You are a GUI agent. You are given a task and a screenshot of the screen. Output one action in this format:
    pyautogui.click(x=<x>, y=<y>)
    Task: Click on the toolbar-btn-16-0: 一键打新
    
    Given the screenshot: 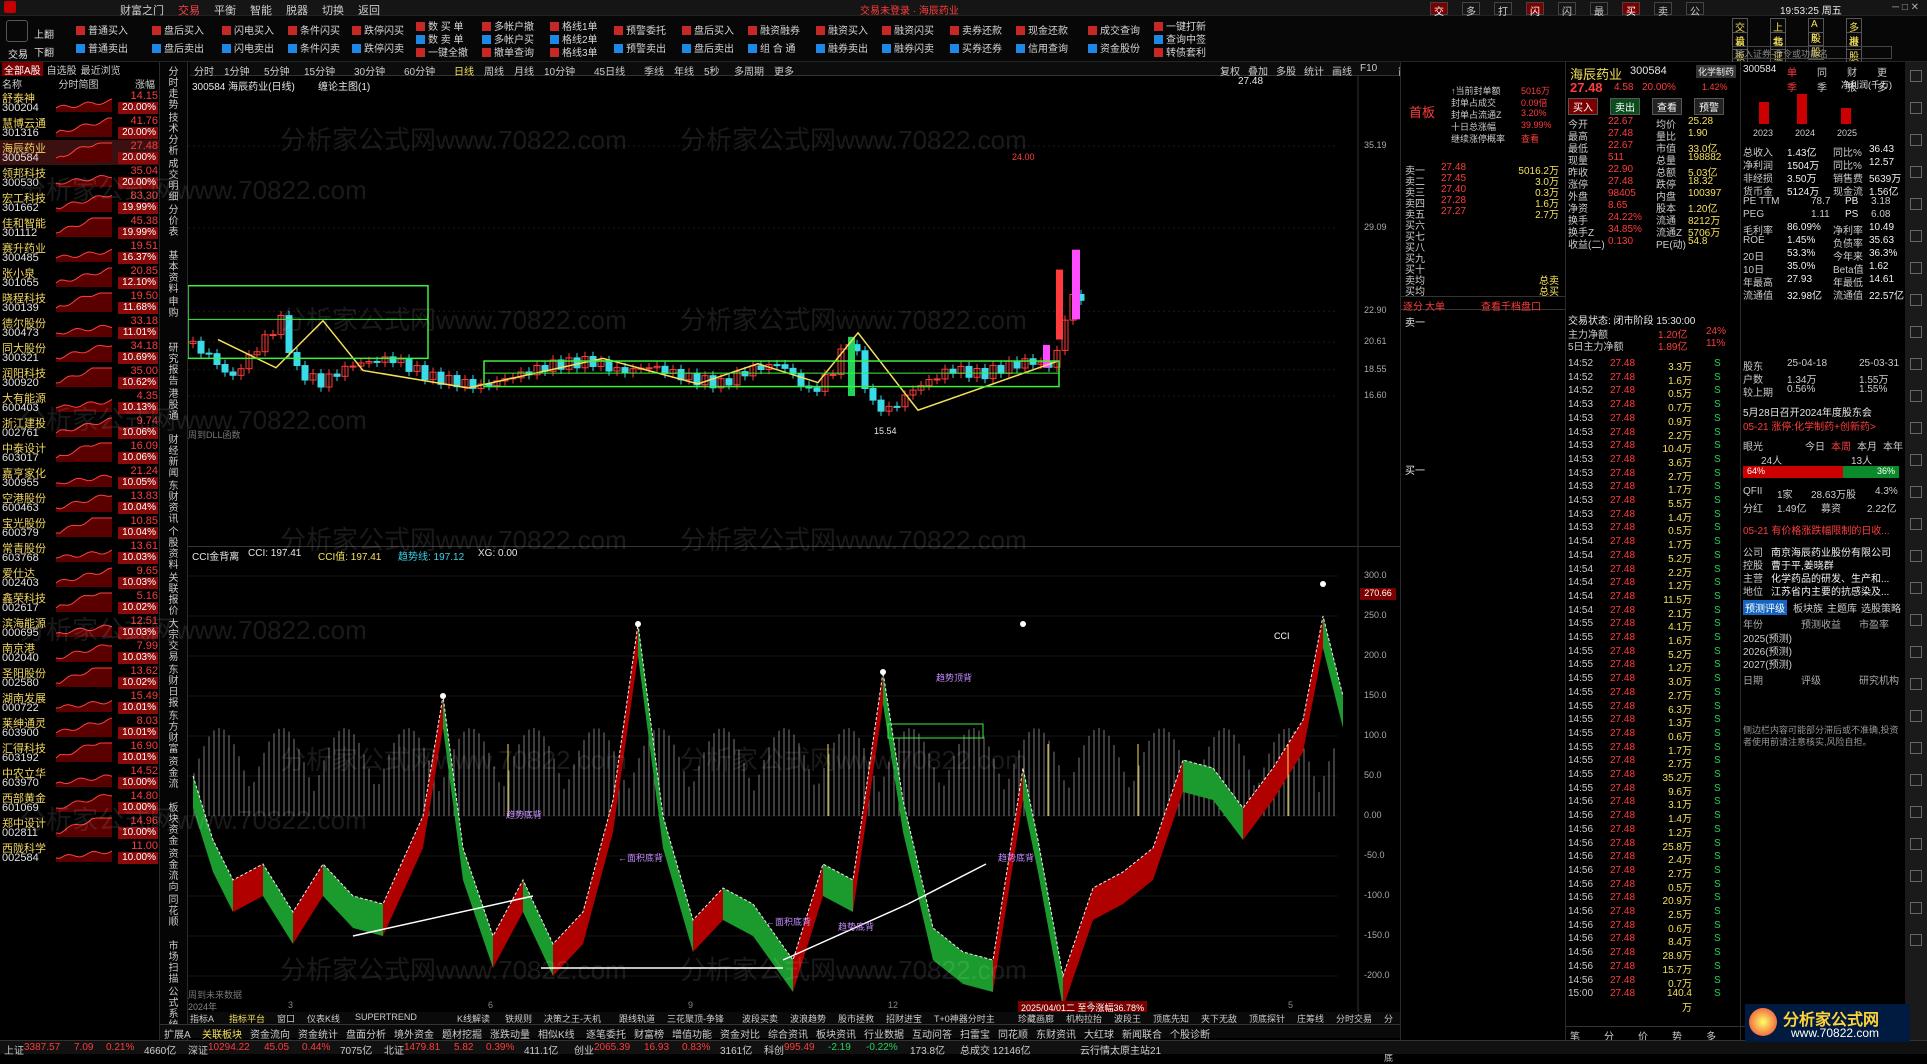 What is the action you would take?
    pyautogui.click(x=1196, y=25)
    